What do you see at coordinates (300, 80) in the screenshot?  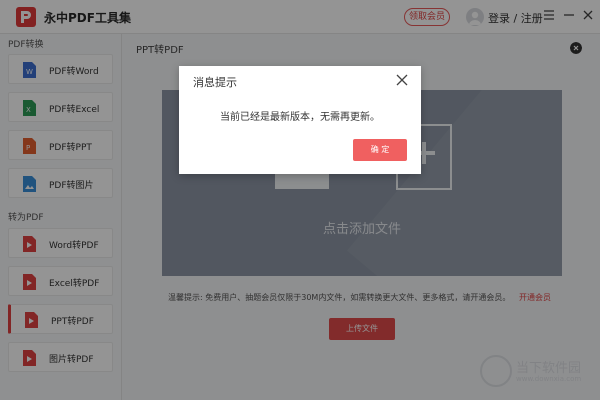 I see `dialog-header: 消息提示` at bounding box center [300, 80].